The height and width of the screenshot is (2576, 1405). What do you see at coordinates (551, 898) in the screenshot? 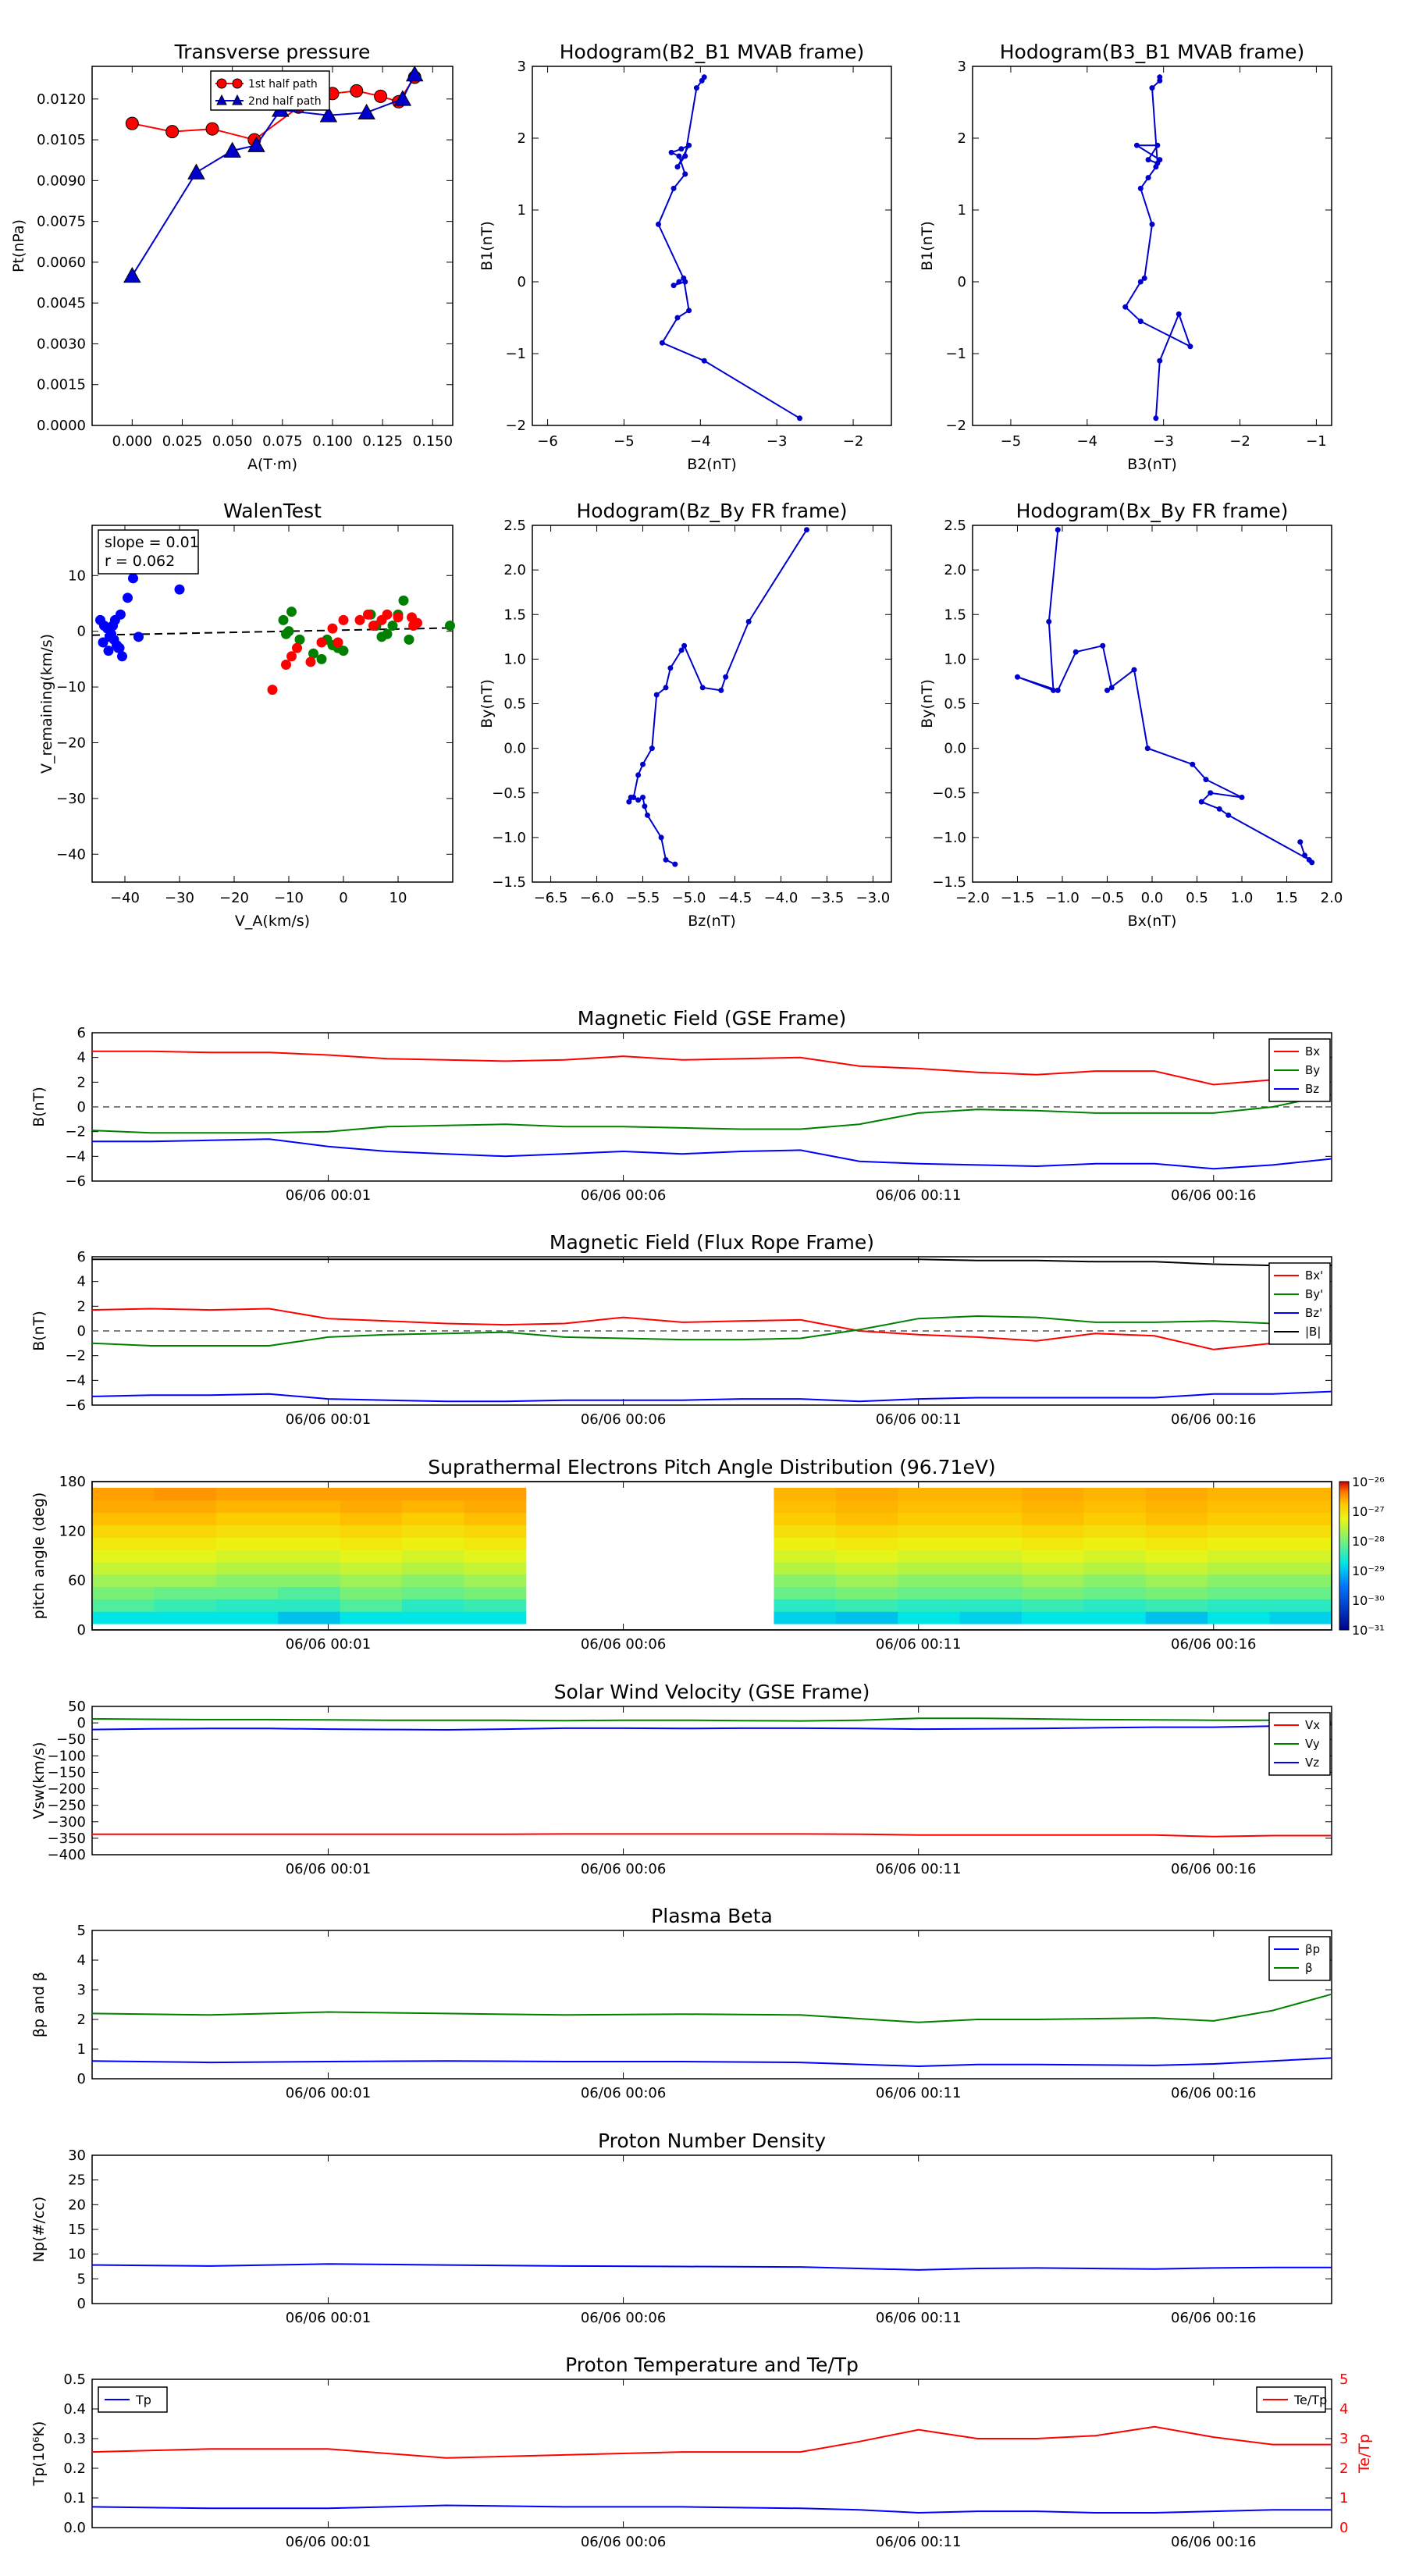
I see `x-tick-label: −6.5` at bounding box center [551, 898].